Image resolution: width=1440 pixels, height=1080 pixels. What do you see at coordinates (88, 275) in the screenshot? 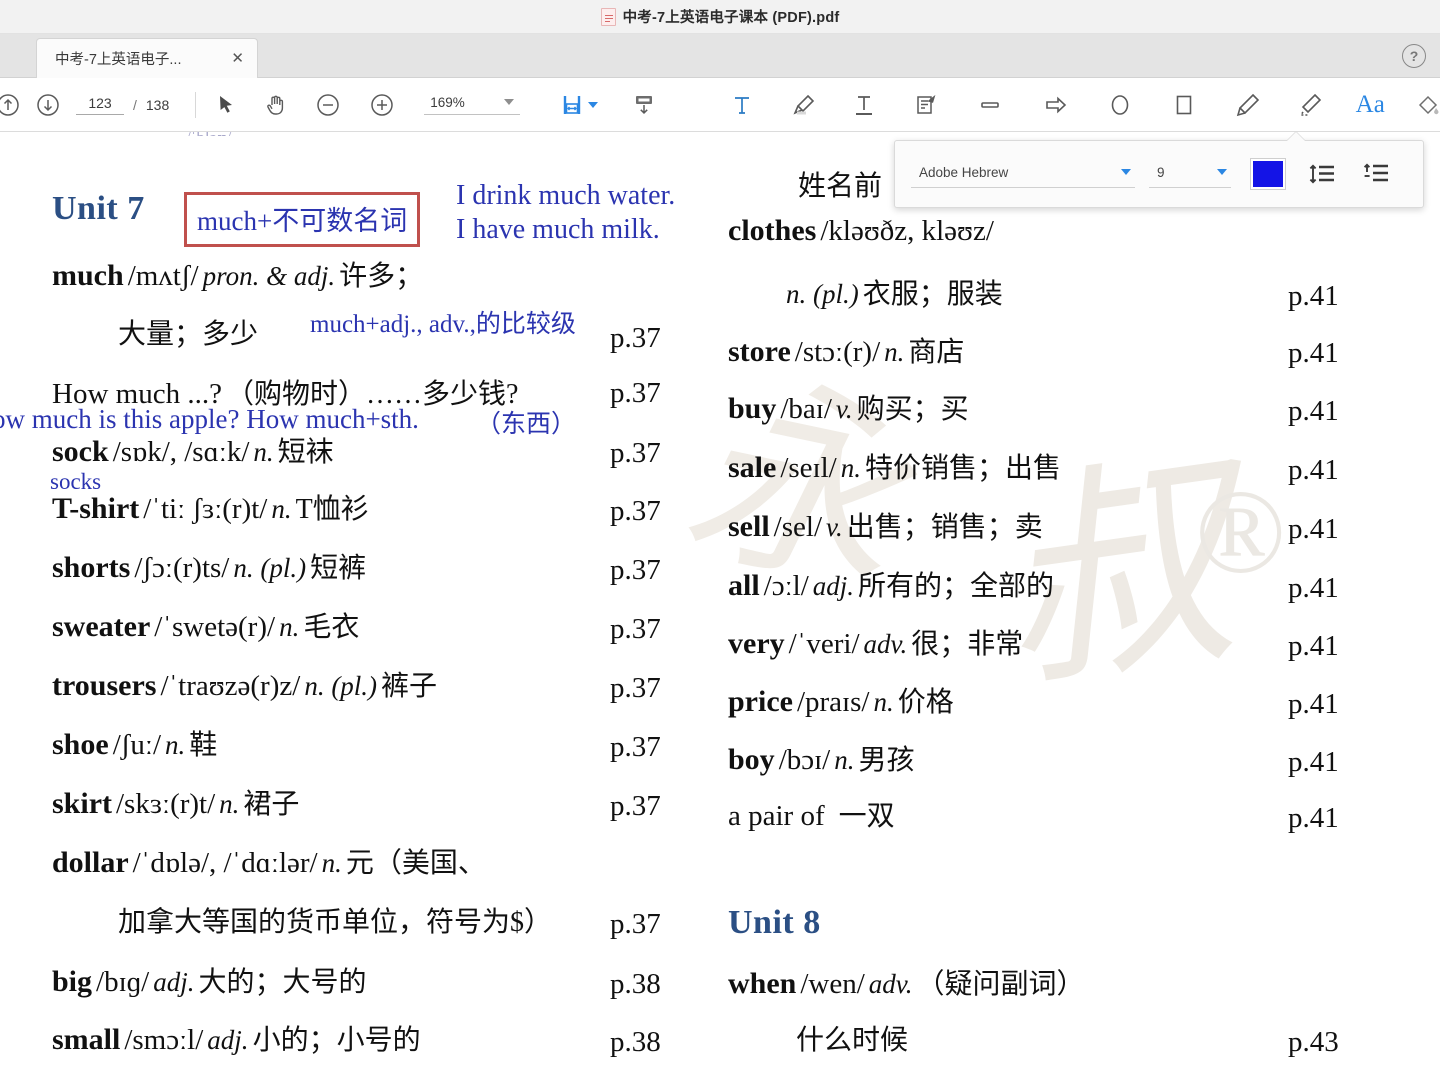
I see `entry-term: much` at bounding box center [88, 275].